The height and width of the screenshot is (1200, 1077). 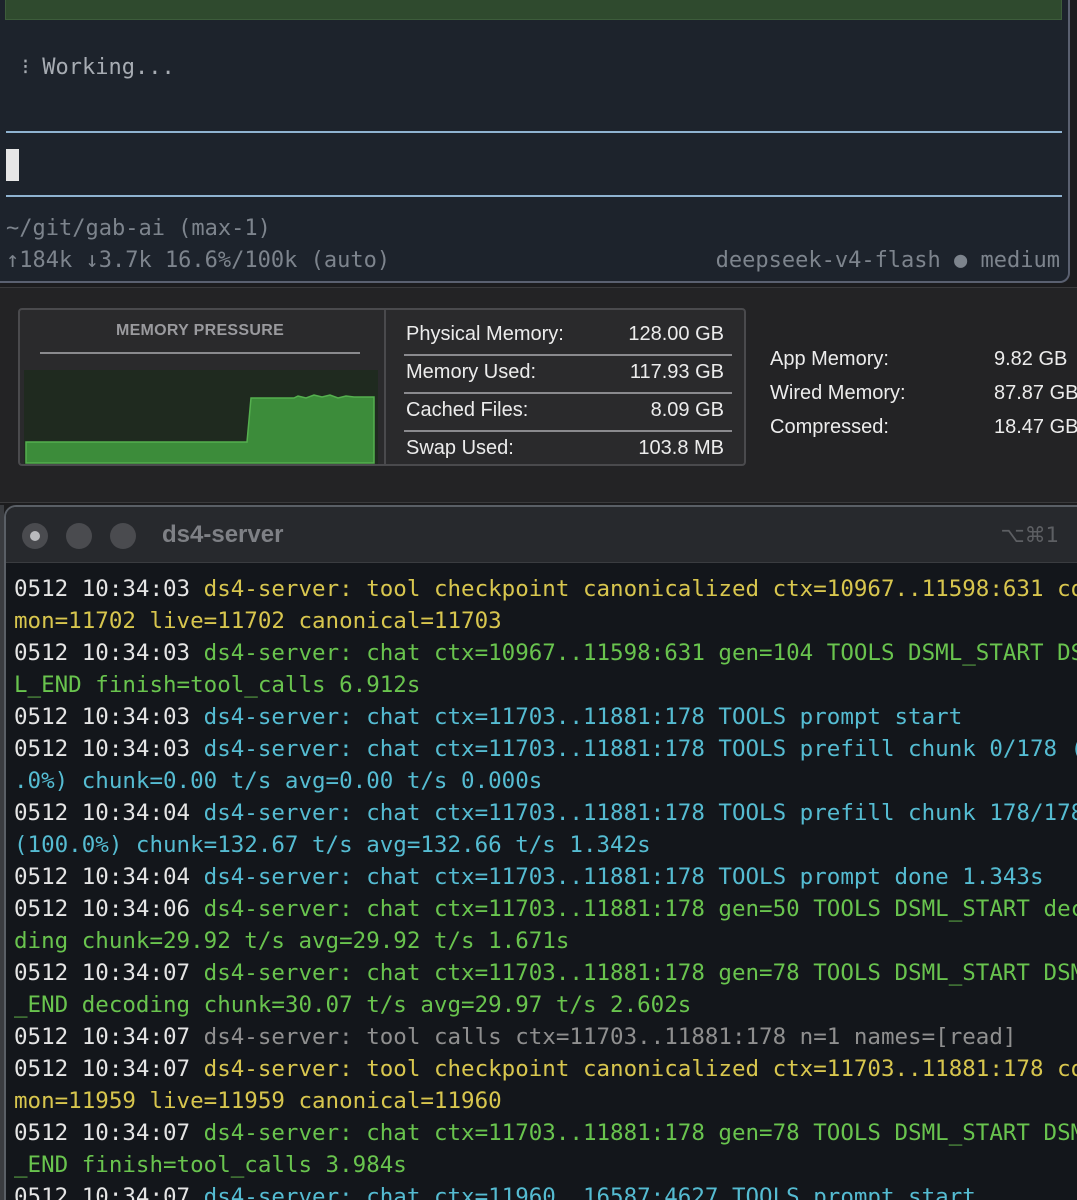 What do you see at coordinates (123, 536) in the screenshot?
I see `zoom-button` at bounding box center [123, 536].